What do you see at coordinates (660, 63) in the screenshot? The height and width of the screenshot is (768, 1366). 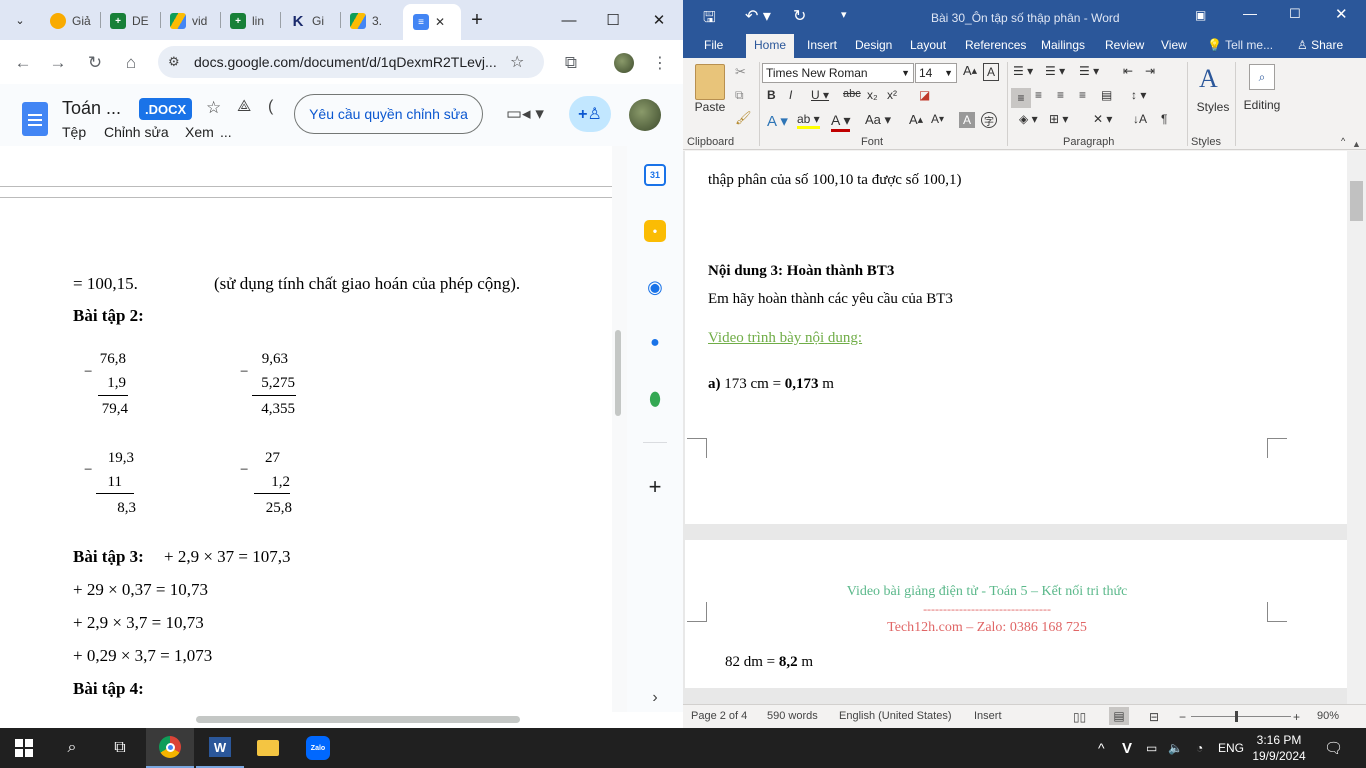 I see `menu-kebab-icon: ⋮` at bounding box center [660, 63].